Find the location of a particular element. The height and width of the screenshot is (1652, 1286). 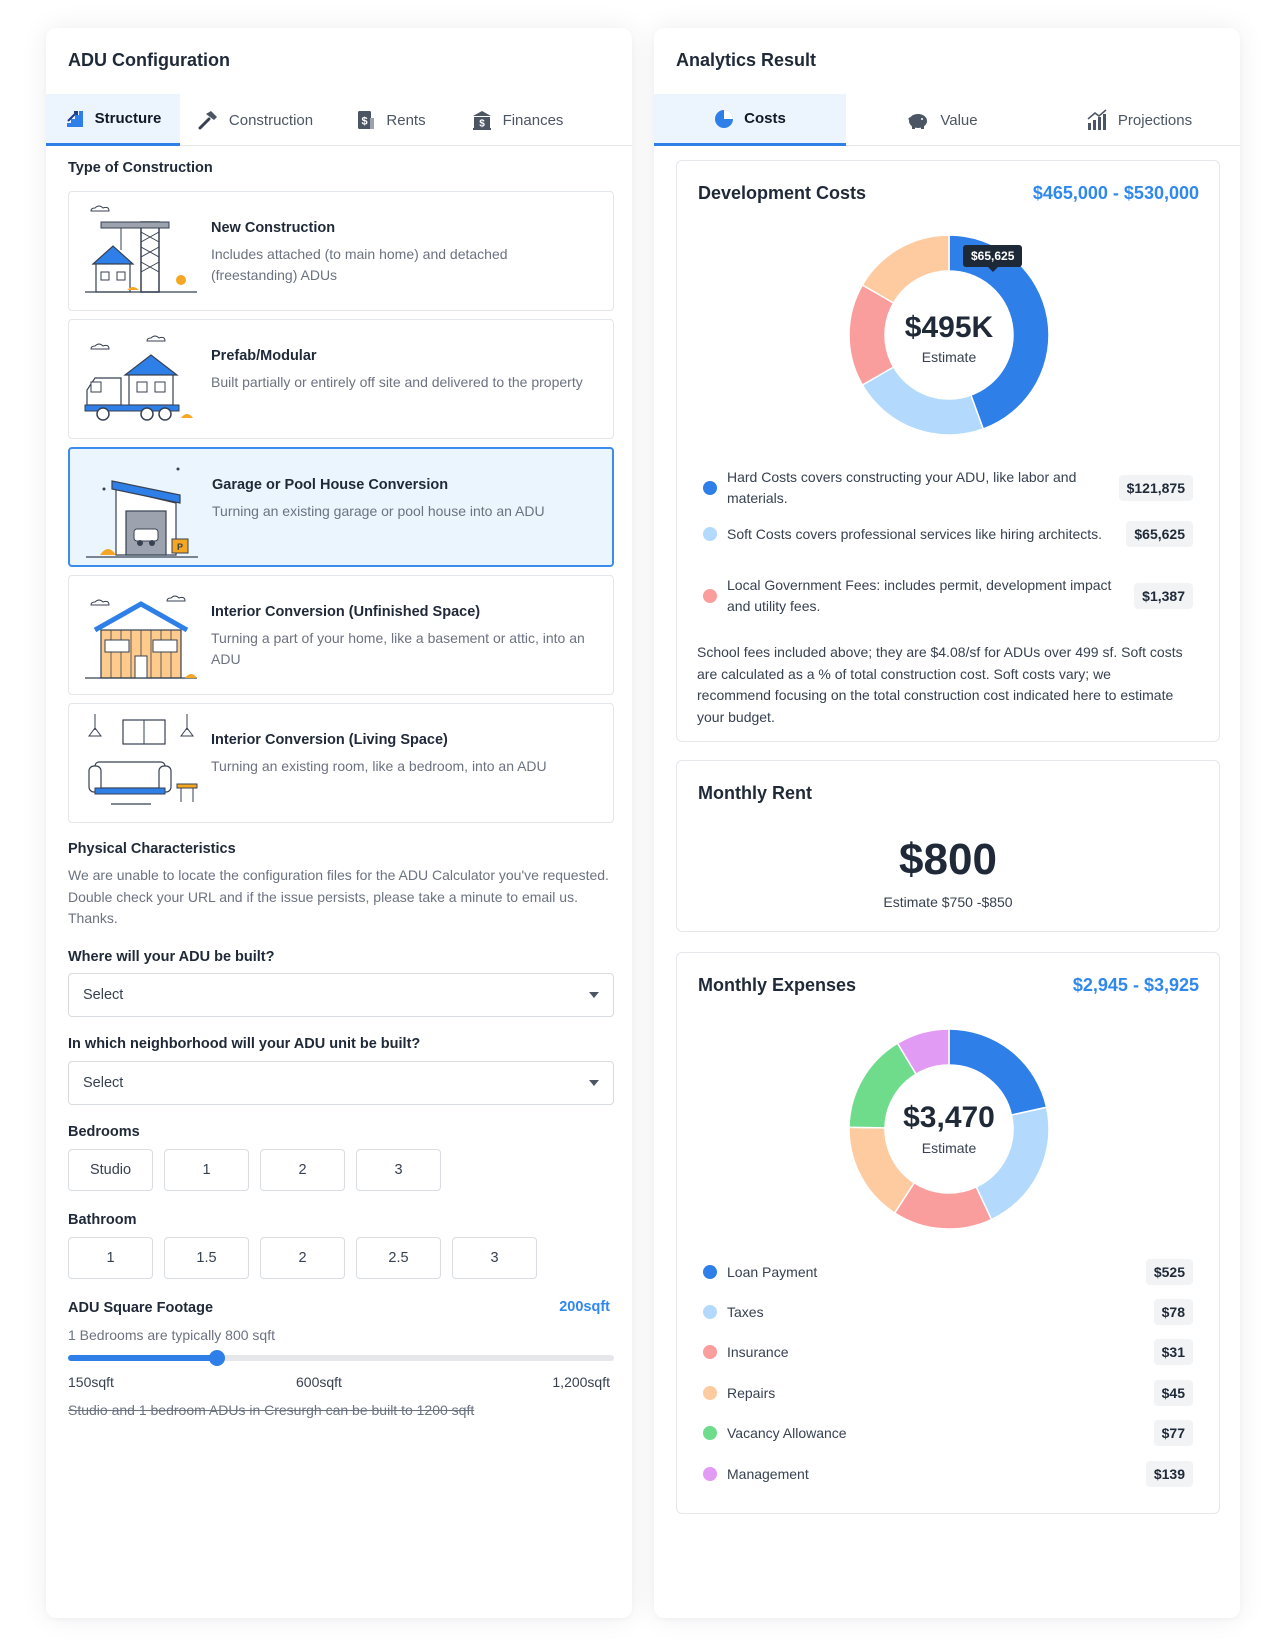

segment-tooltip: $65,625 is located at coordinates (993, 258).